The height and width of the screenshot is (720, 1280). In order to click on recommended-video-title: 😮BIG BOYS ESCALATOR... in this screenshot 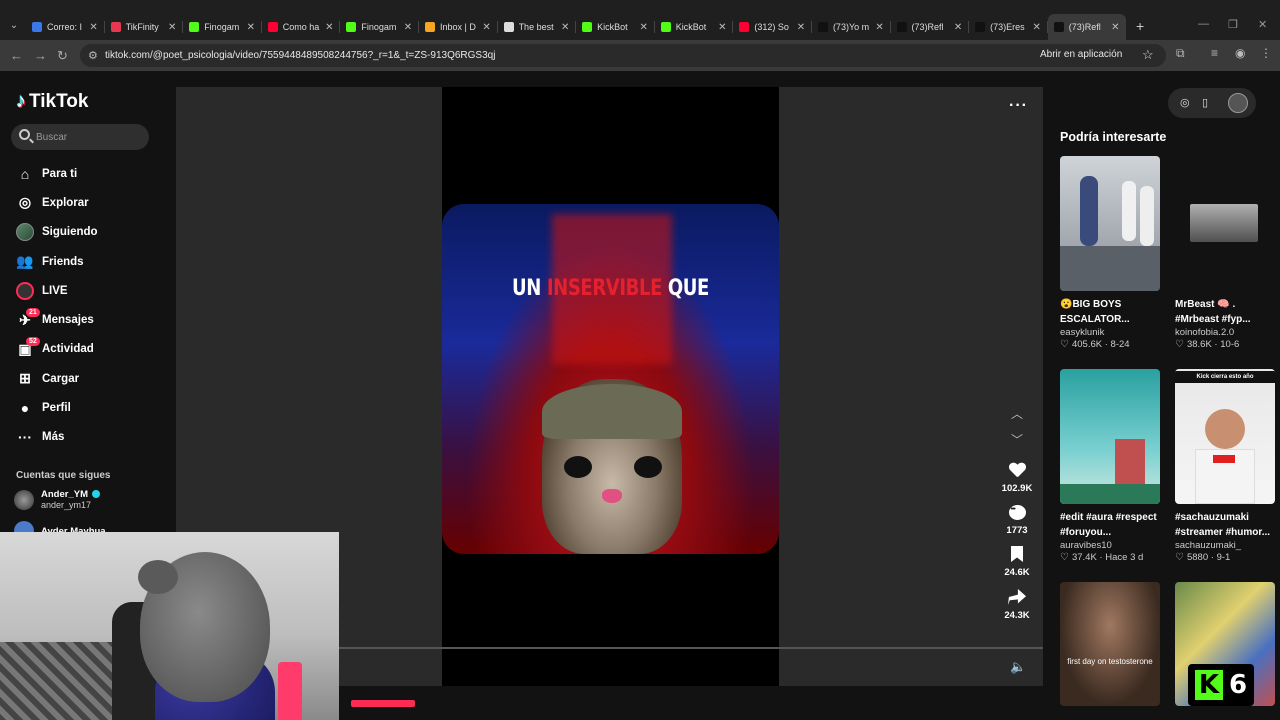, I will do `click(1111, 312)`.